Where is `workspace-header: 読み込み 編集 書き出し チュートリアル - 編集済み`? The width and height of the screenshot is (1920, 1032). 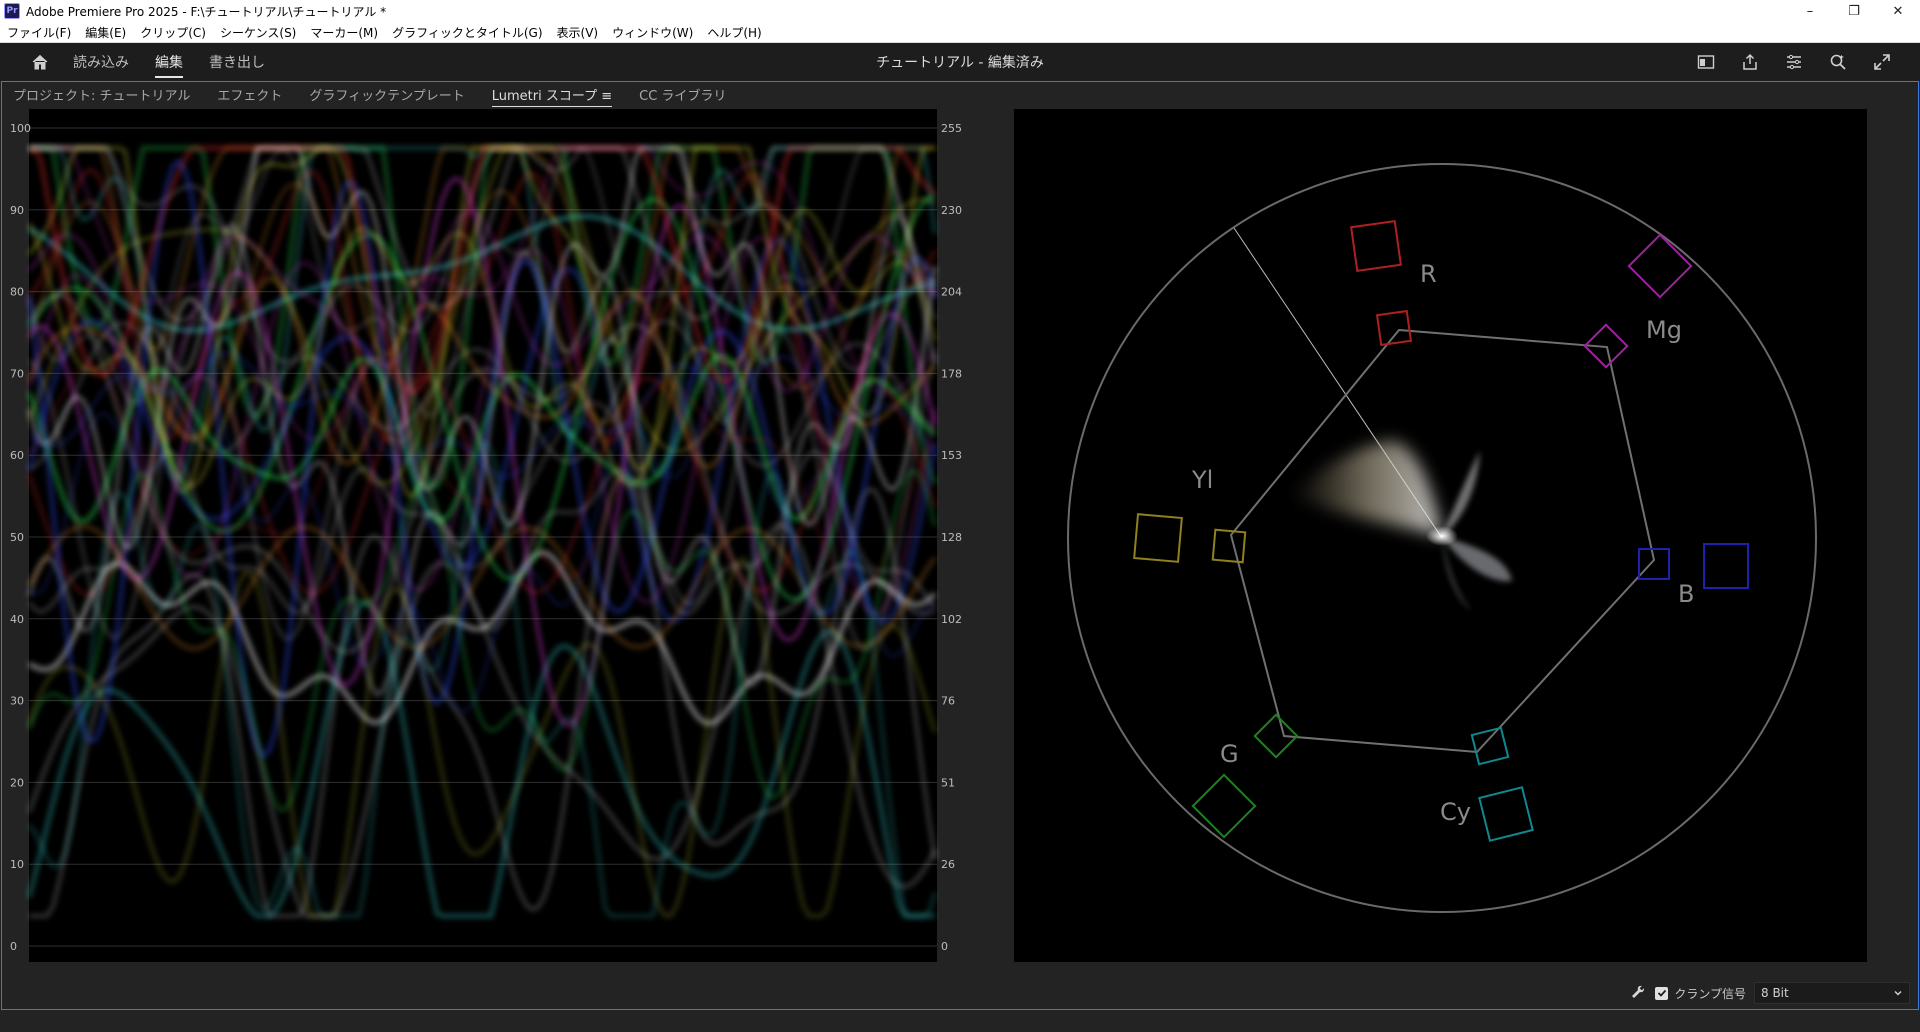
workspace-header: 読み込み 編集 書き出し チュートリアル - 編集済み is located at coordinates (960, 62).